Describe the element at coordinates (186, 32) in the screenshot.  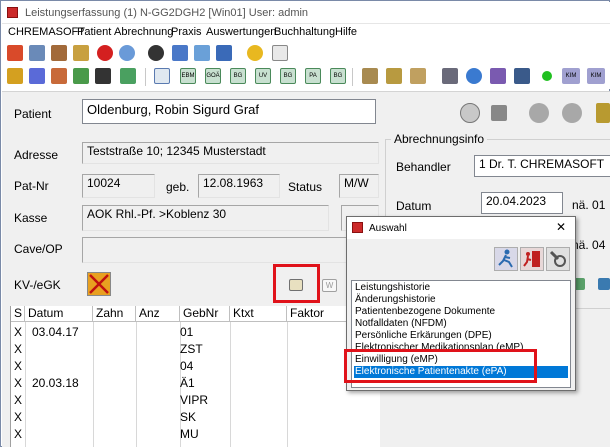
I see `menu-praxis: Praxis` at that location.